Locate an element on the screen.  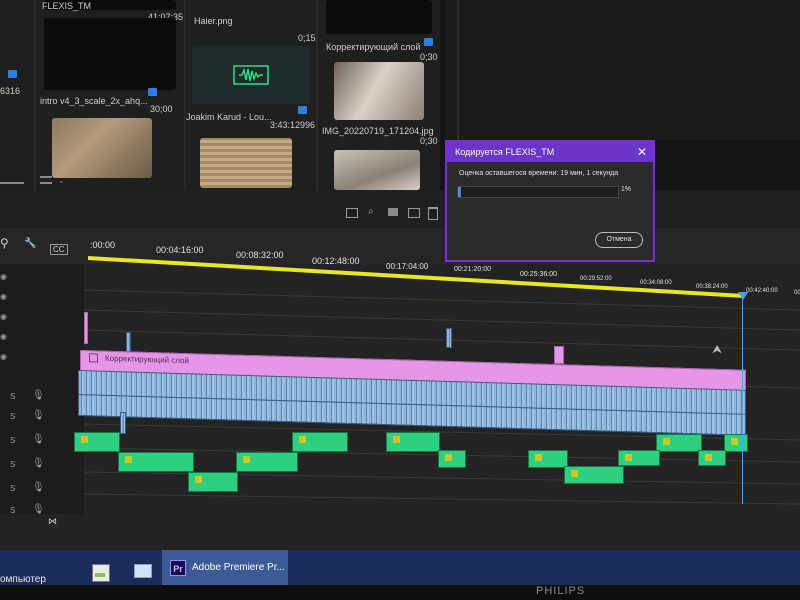
project-item-name: Корректирующий слой is located at coordinates (373, 47).